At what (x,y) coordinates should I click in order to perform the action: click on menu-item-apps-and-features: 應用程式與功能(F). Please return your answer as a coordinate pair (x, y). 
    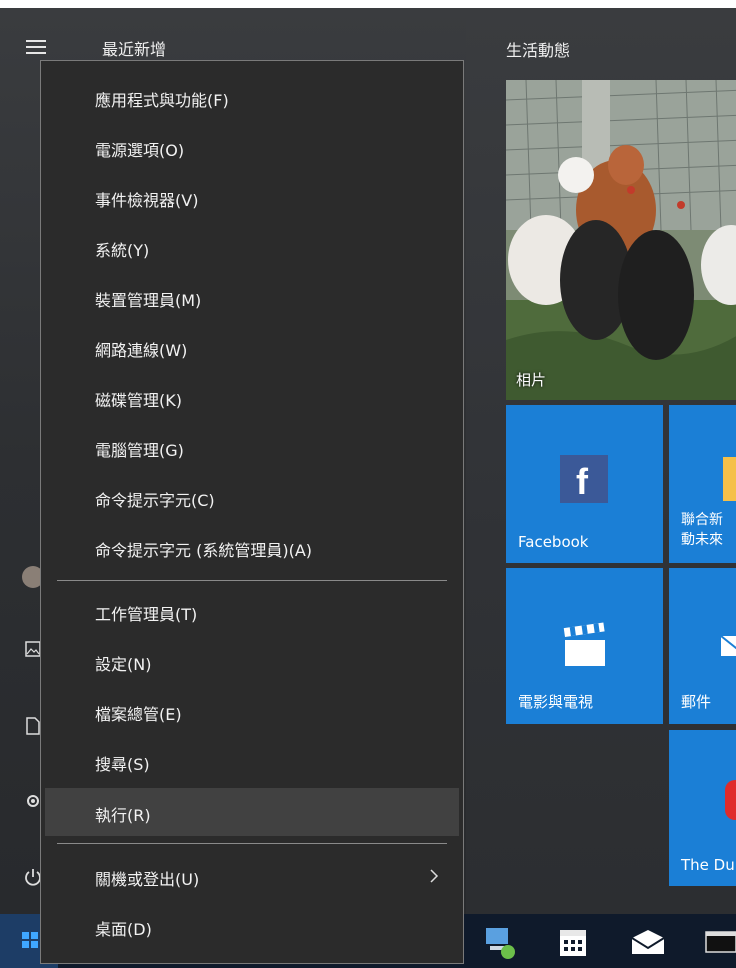
    Looking at the image, I should click on (252, 98).